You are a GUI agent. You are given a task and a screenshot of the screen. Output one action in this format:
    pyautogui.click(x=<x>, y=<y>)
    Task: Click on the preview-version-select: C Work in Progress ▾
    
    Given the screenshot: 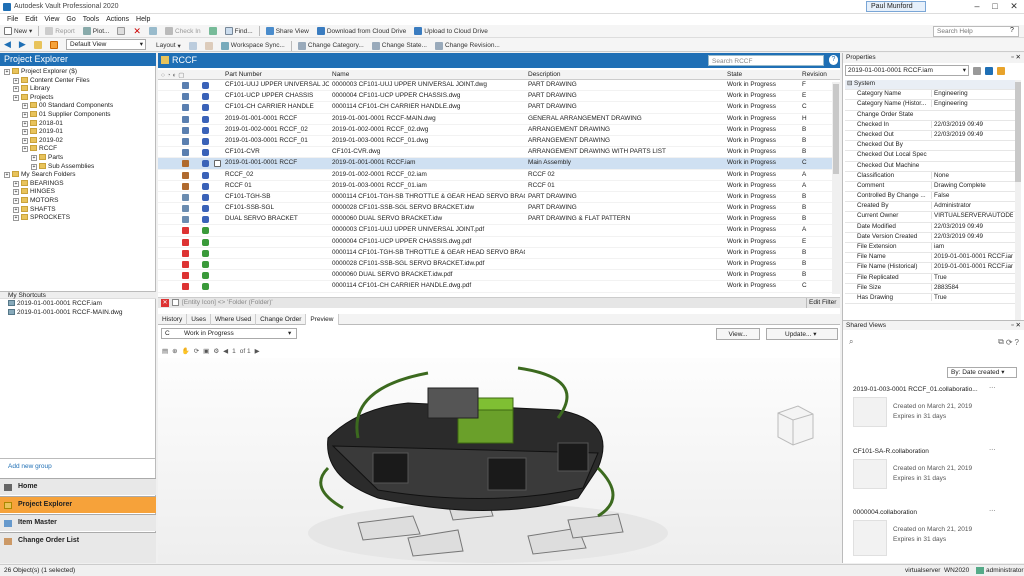 What is the action you would take?
    pyautogui.click(x=229, y=333)
    